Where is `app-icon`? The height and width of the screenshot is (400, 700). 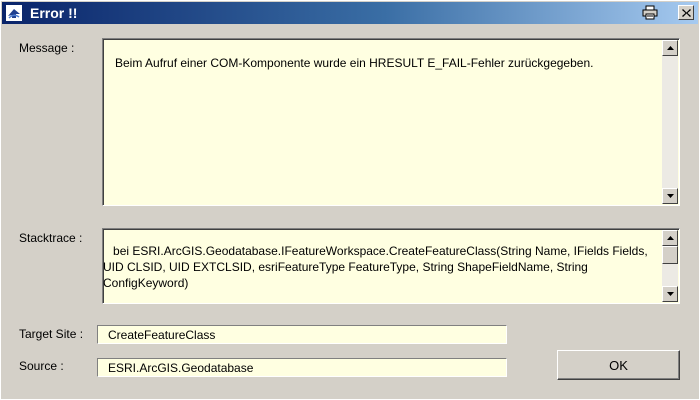
app-icon is located at coordinates (14, 13).